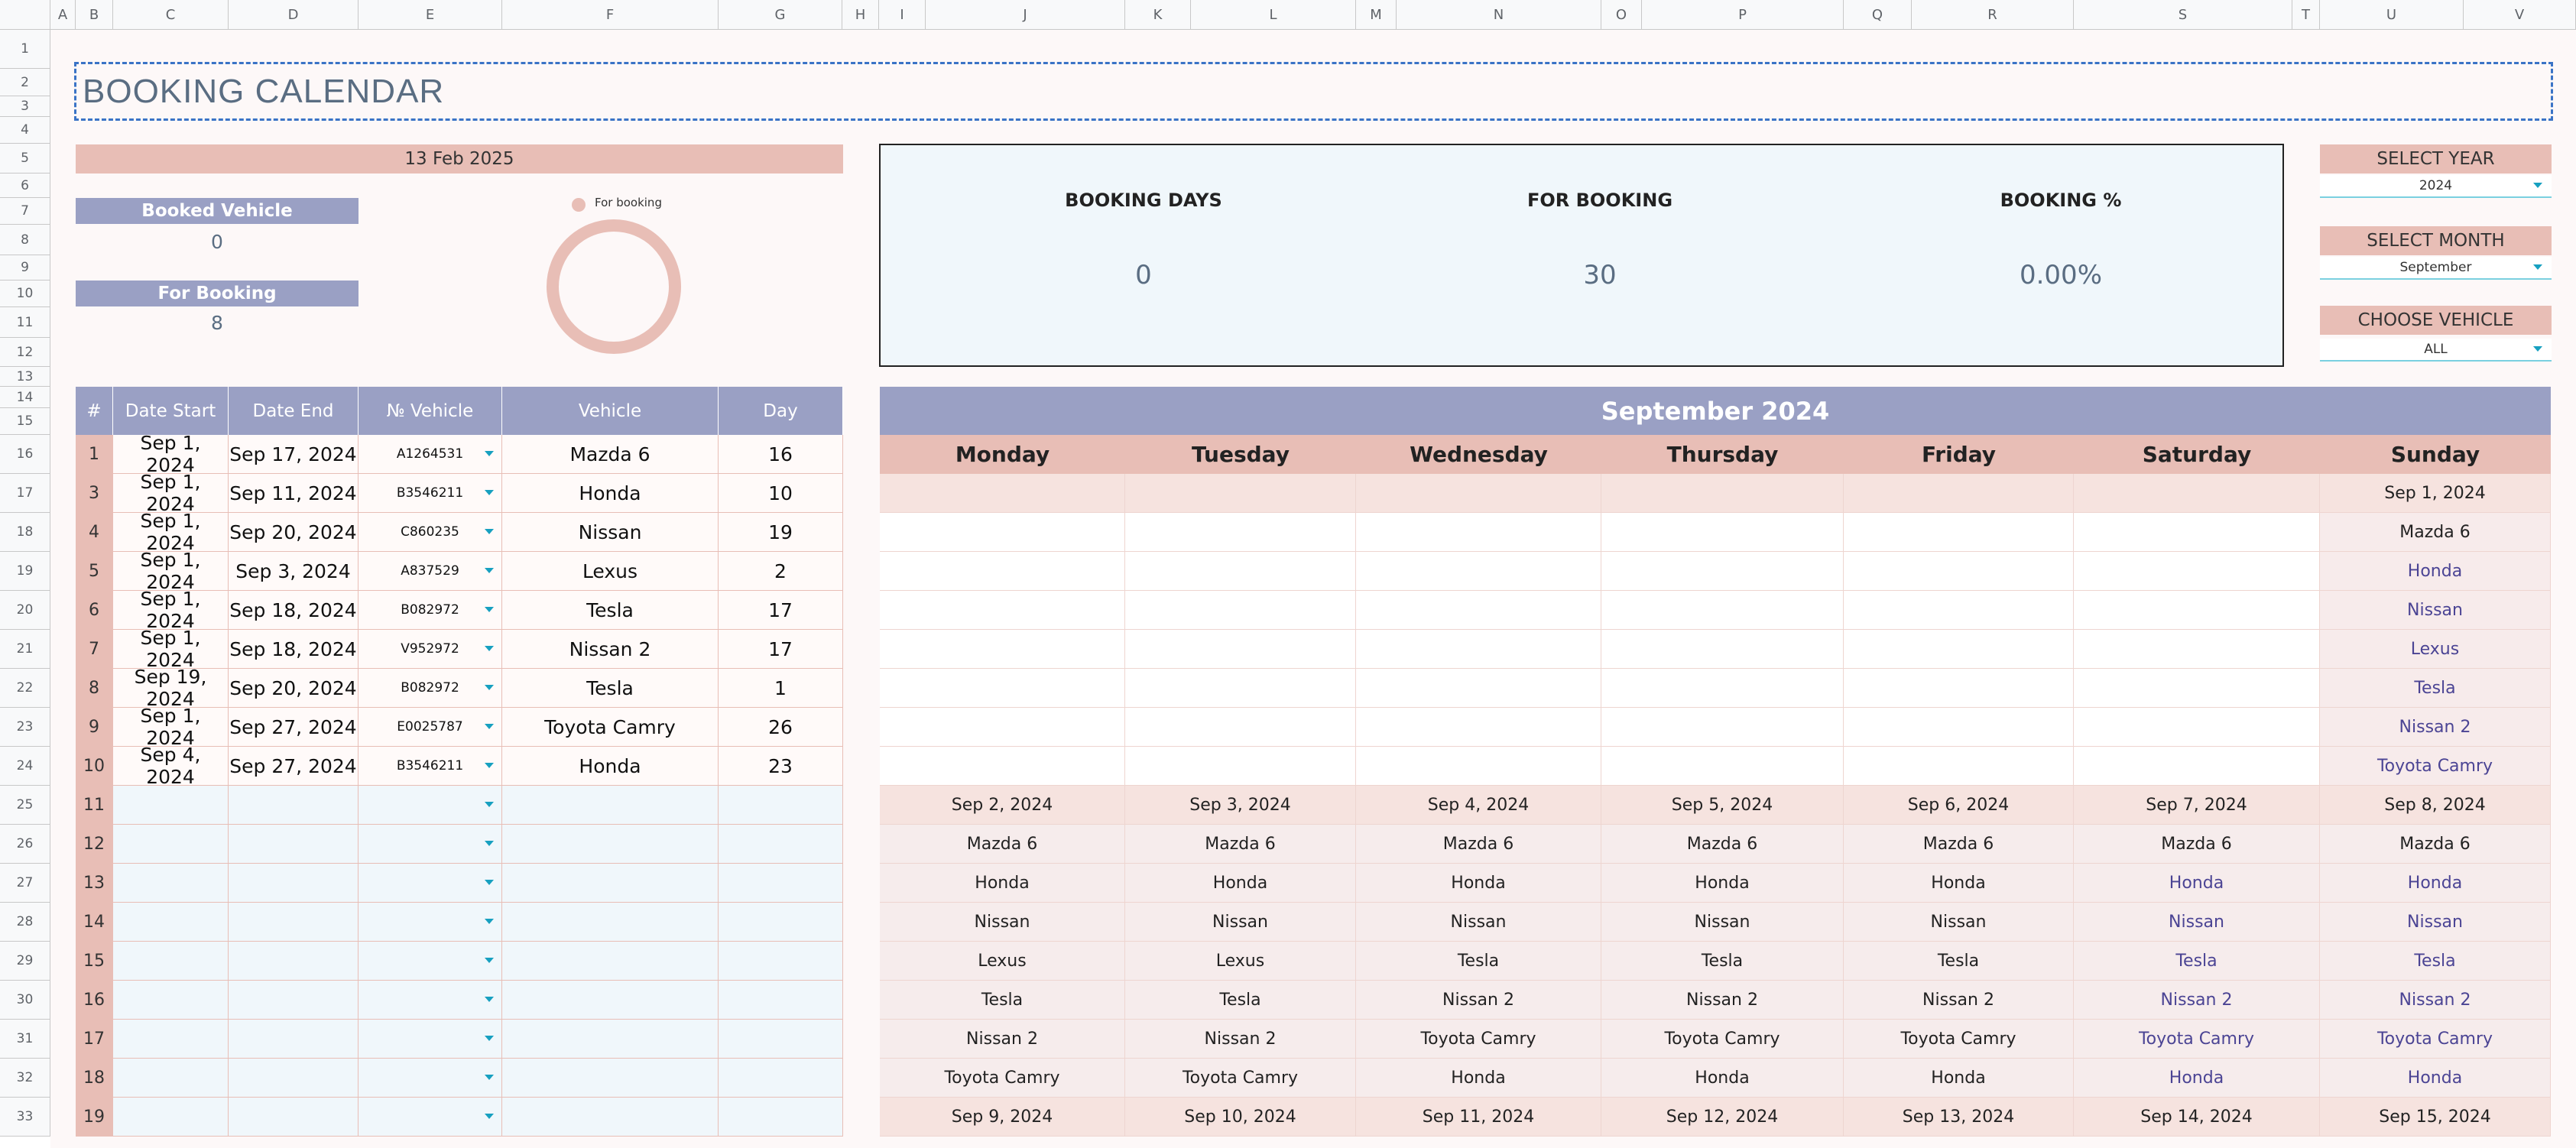 Image resolution: width=2576 pixels, height=1148 pixels. What do you see at coordinates (2435, 494) in the screenshot?
I see `calendar-cell: Sep 1, 2024` at bounding box center [2435, 494].